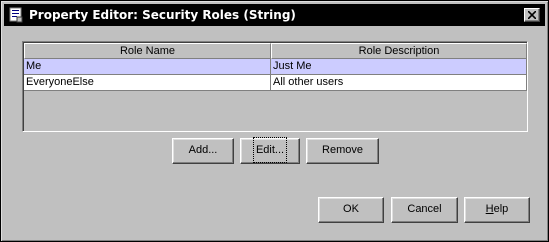  Describe the element at coordinates (424, 210) in the screenshot. I see `cancel-button: Cancel` at that location.